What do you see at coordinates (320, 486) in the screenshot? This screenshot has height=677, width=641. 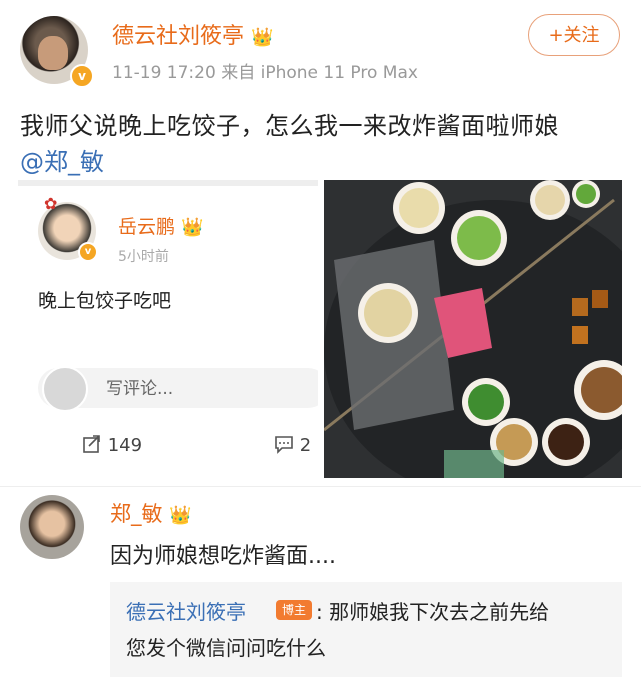 I see `divider` at bounding box center [320, 486].